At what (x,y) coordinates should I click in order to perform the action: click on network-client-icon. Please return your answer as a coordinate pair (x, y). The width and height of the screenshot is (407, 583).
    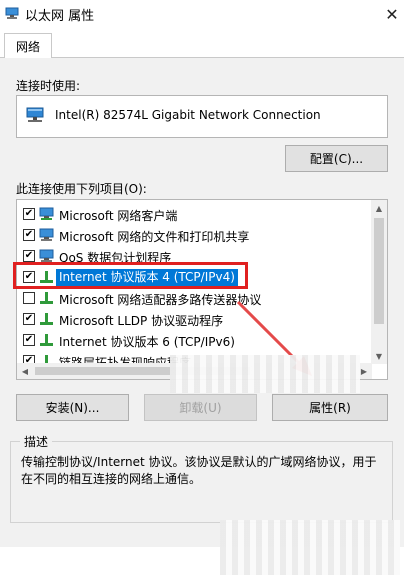
    Looking at the image, I should click on (46, 213).